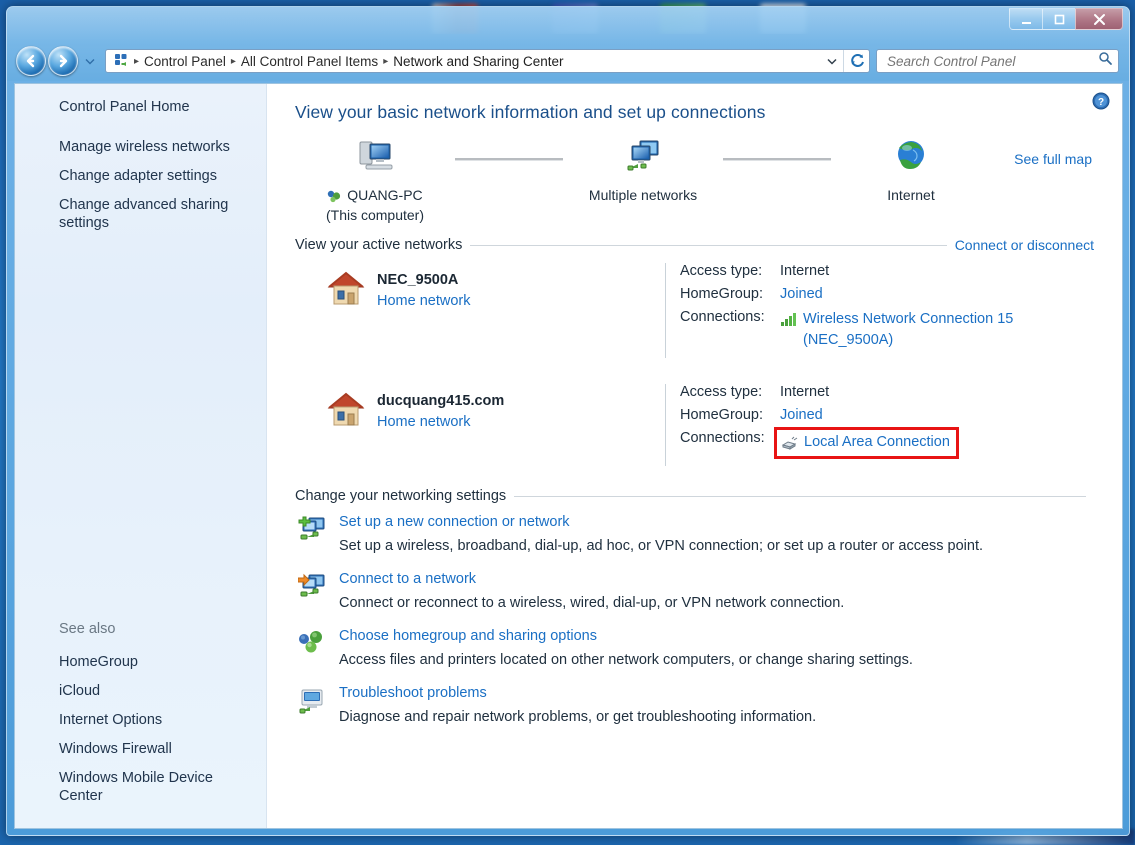 Image resolution: width=1135 pixels, height=845 pixels. Describe the element at coordinates (832, 61) in the screenshot. I see `address-dropdown-chevron-down-icon` at that location.